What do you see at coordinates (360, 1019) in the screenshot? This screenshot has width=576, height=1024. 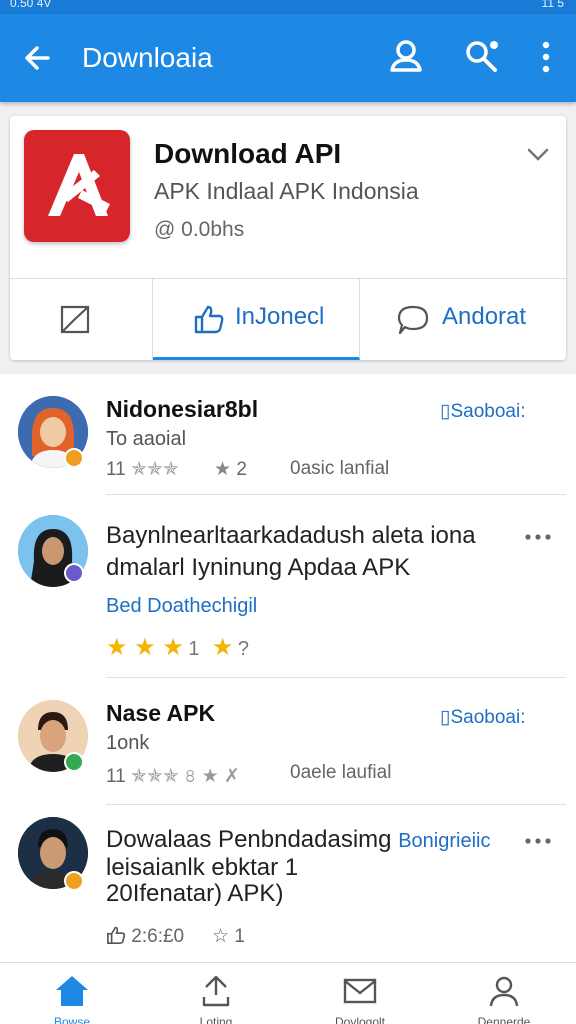 I see `nav-label: Dovlogolt` at bounding box center [360, 1019].